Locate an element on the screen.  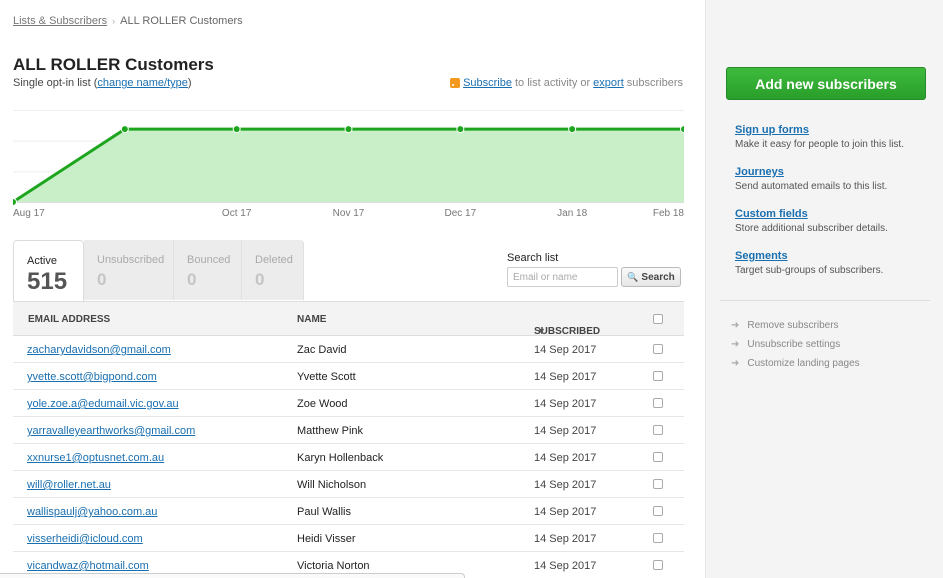
tab-bounced: Bounced 0 is located at coordinates (208, 270).